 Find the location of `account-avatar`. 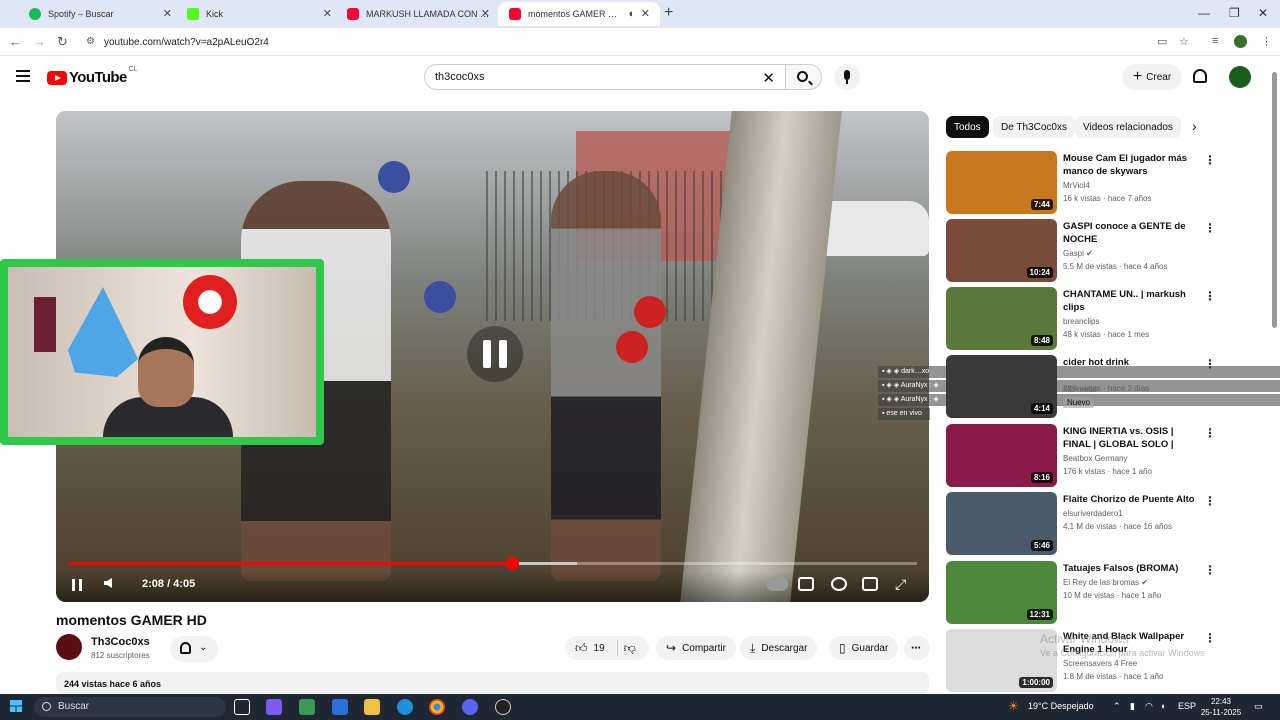

account-avatar is located at coordinates (1240, 77).